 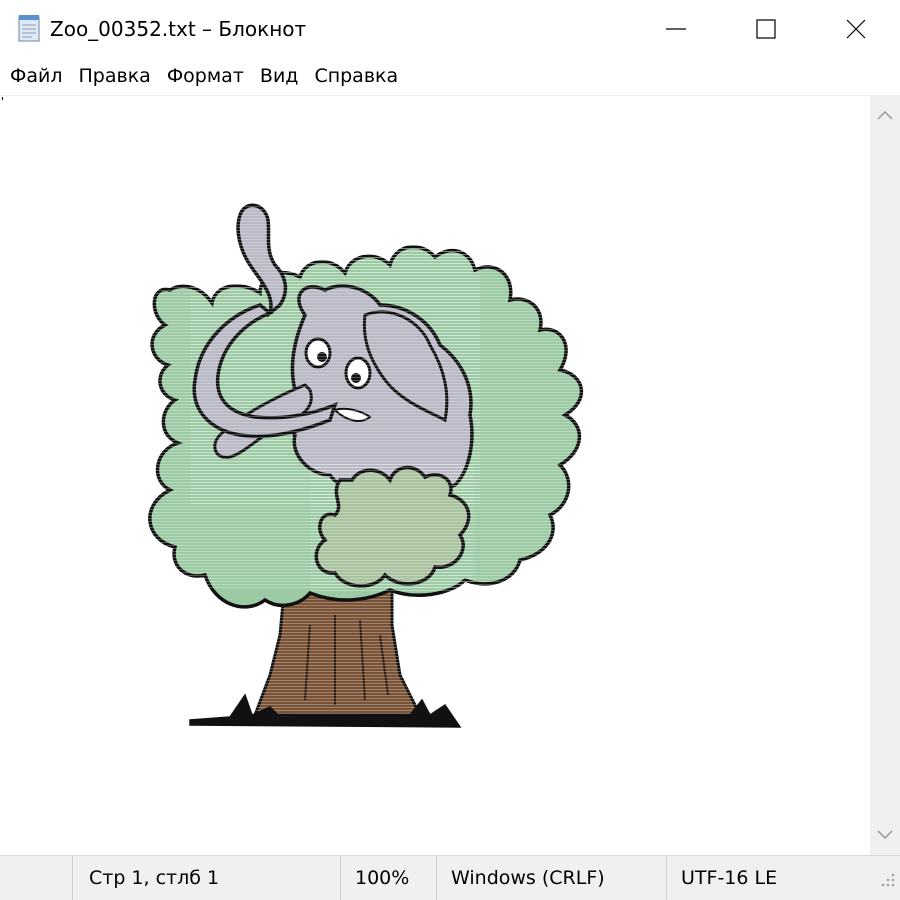 I want to click on scroll-up-button, so click(x=885, y=115).